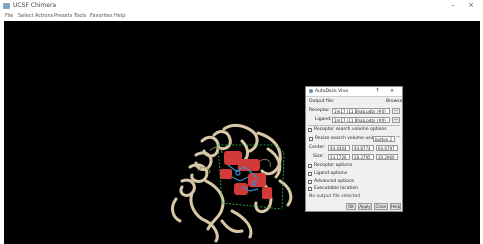  What do you see at coordinates (336, 189) in the screenshot?
I see `executable-location-label: Executable location` at bounding box center [336, 189].